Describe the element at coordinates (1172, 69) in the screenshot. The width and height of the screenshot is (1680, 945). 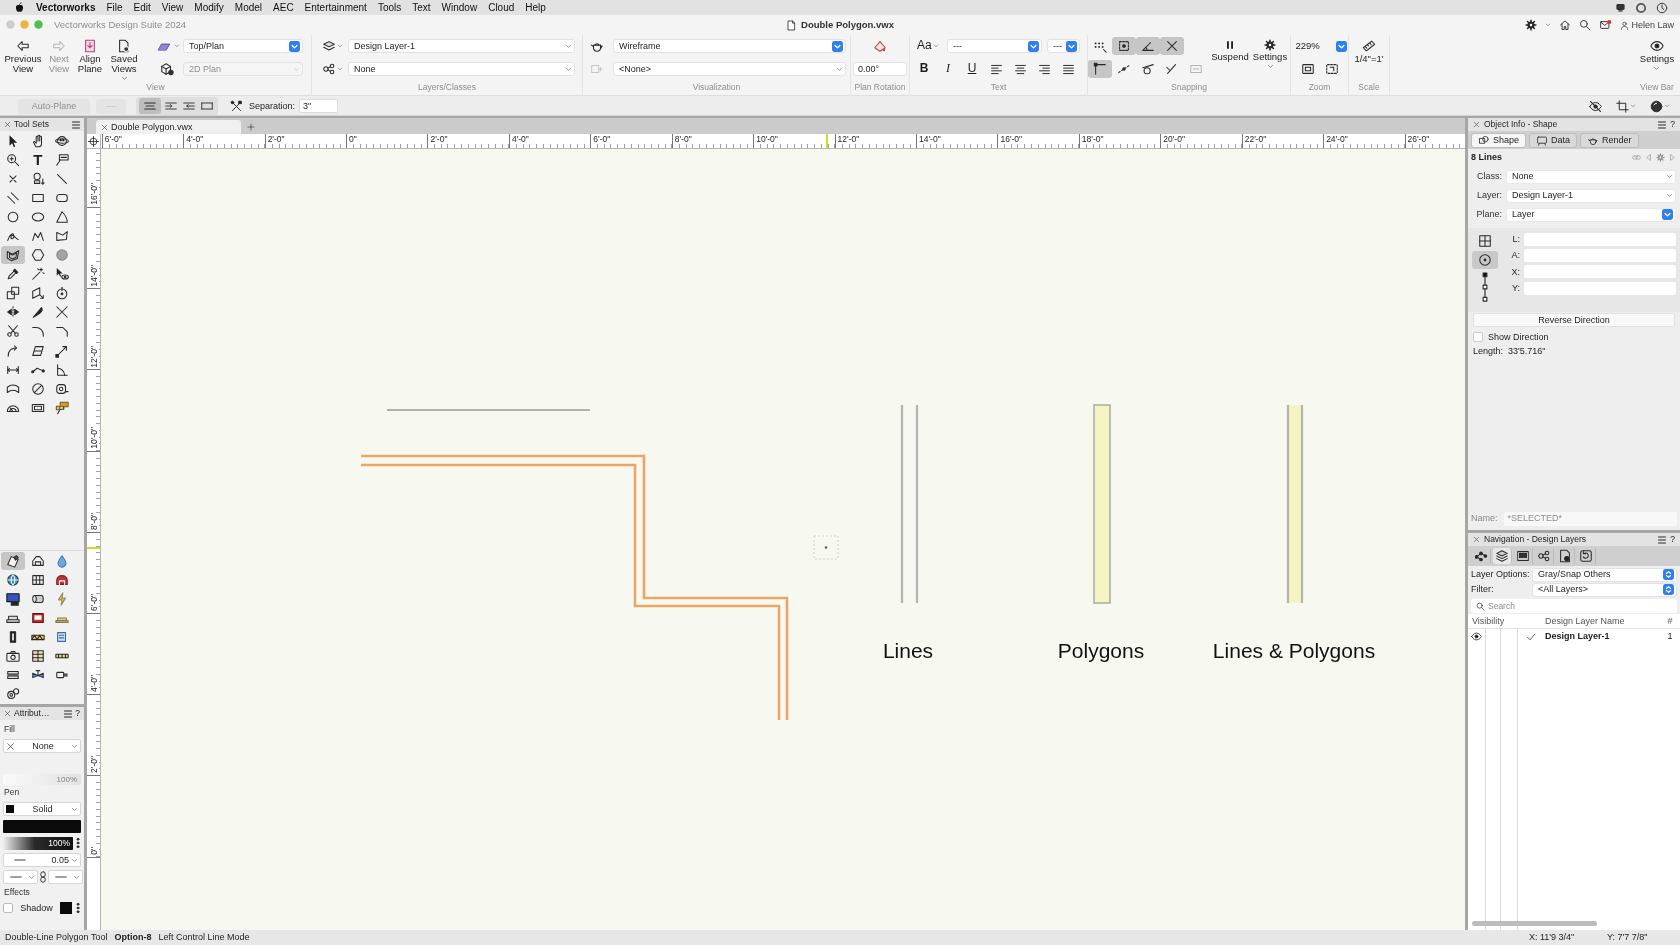
I see `edge-snap-icon` at that location.